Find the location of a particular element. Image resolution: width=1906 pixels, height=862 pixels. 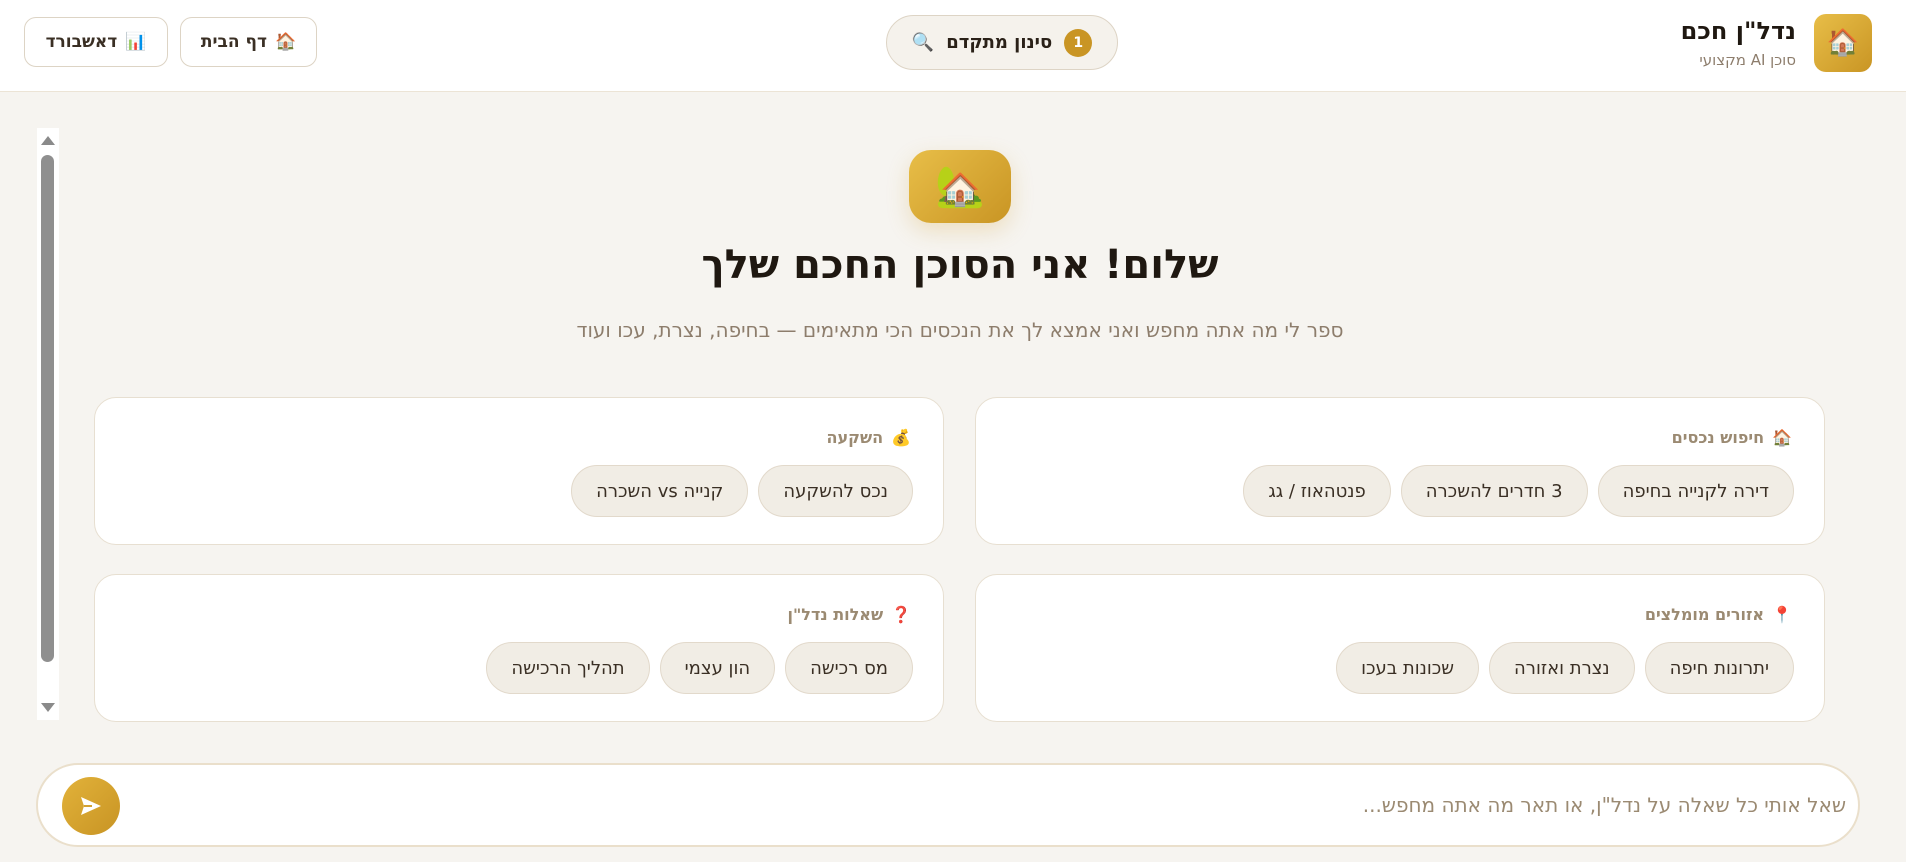

house-icon: 🏡 is located at coordinates (960, 186).